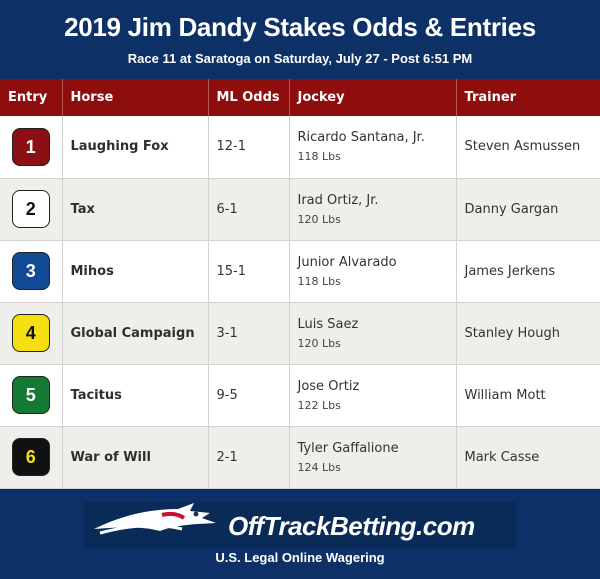 Image resolution: width=600 pixels, height=579 pixels. I want to click on trainer-name: Mark Casse, so click(527, 457).